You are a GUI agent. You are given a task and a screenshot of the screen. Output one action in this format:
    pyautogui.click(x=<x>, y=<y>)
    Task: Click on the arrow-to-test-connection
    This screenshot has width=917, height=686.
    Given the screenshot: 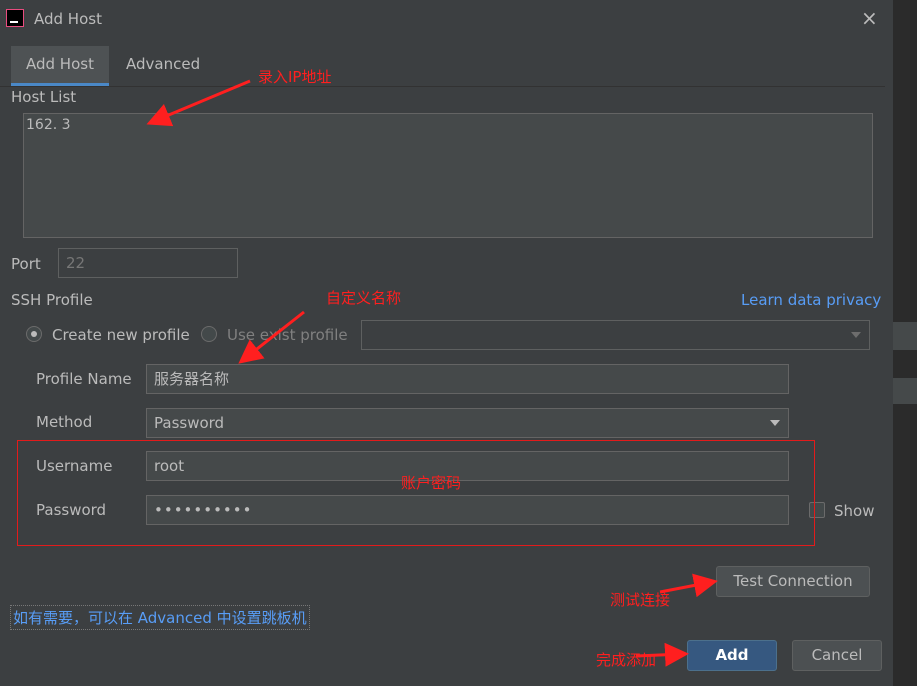 What is the action you would take?
    pyautogui.click(x=688, y=585)
    